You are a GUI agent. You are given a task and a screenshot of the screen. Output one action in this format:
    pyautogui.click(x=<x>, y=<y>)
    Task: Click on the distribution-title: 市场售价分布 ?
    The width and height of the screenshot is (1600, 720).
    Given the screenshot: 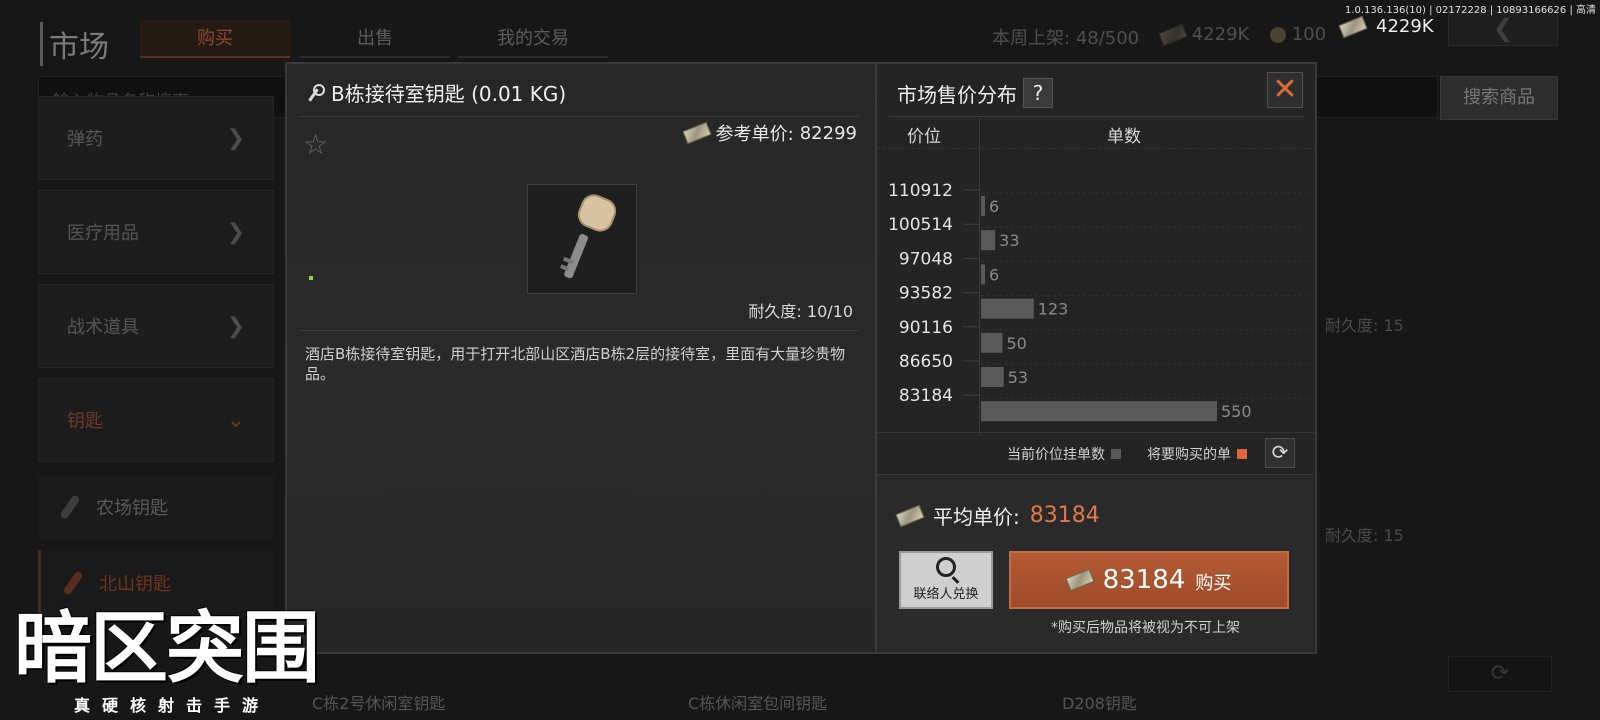 What is the action you would take?
    pyautogui.click(x=975, y=93)
    